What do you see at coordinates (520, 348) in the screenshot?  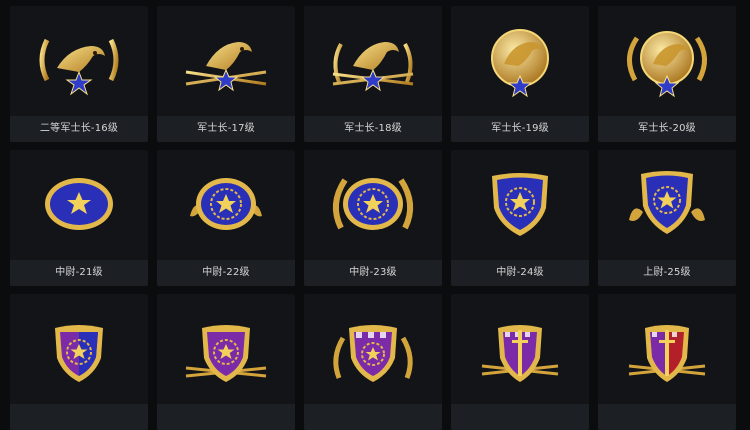 I see `sword-shield-purple-icon` at bounding box center [520, 348].